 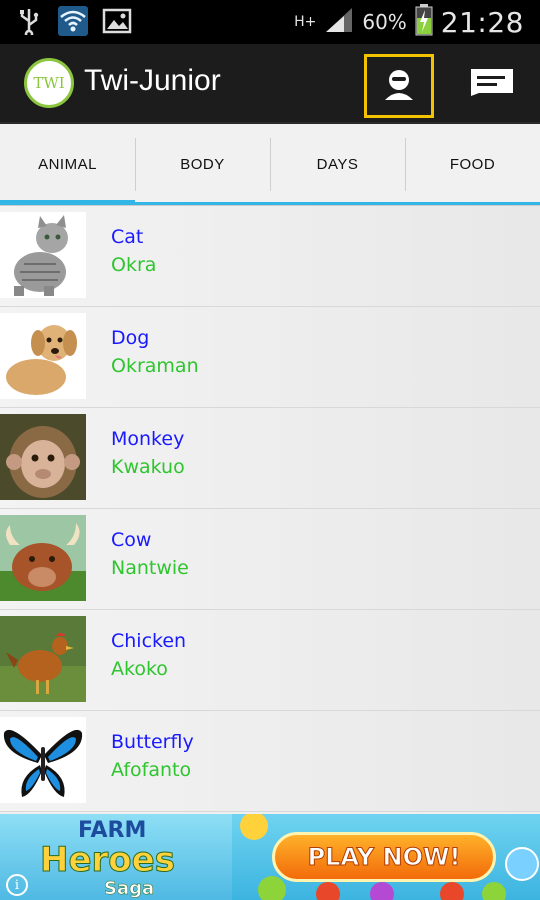 What do you see at coordinates (43, 760) in the screenshot?
I see `butterfly-image` at bounding box center [43, 760].